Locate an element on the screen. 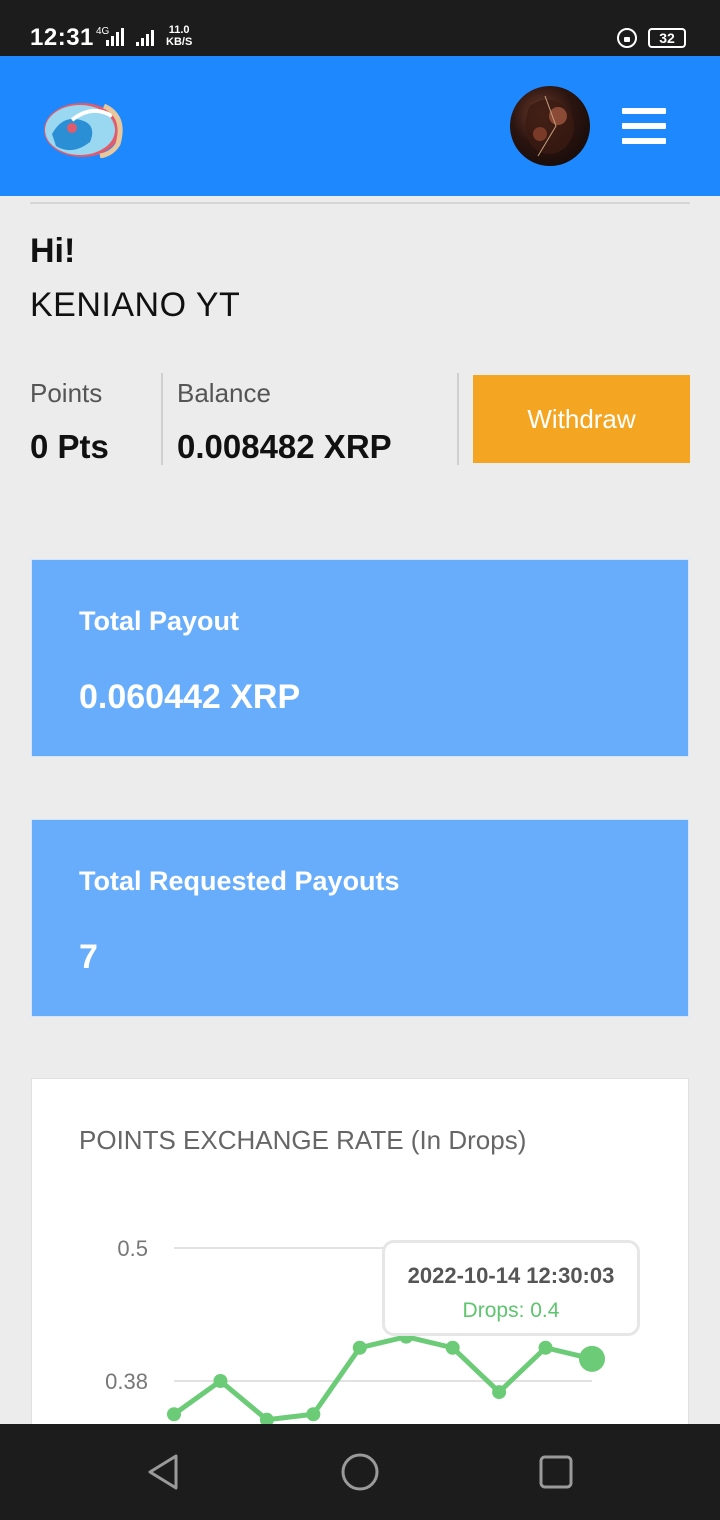  balance-value: 0.008482 XRP is located at coordinates (284, 446).